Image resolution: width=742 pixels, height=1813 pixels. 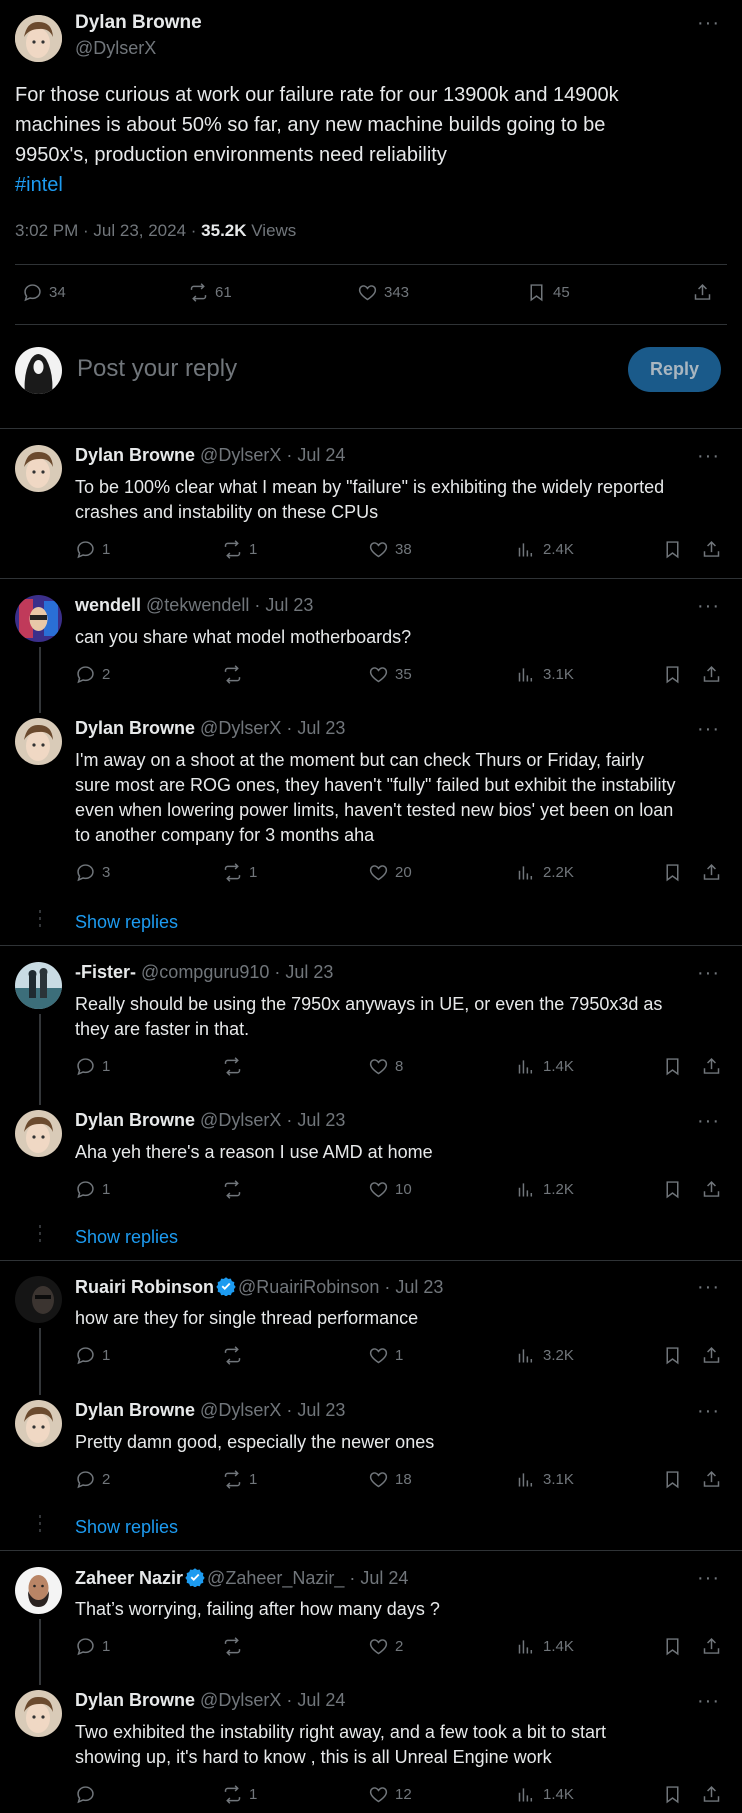 I want to click on reply-action, so click(x=88, y=1794).